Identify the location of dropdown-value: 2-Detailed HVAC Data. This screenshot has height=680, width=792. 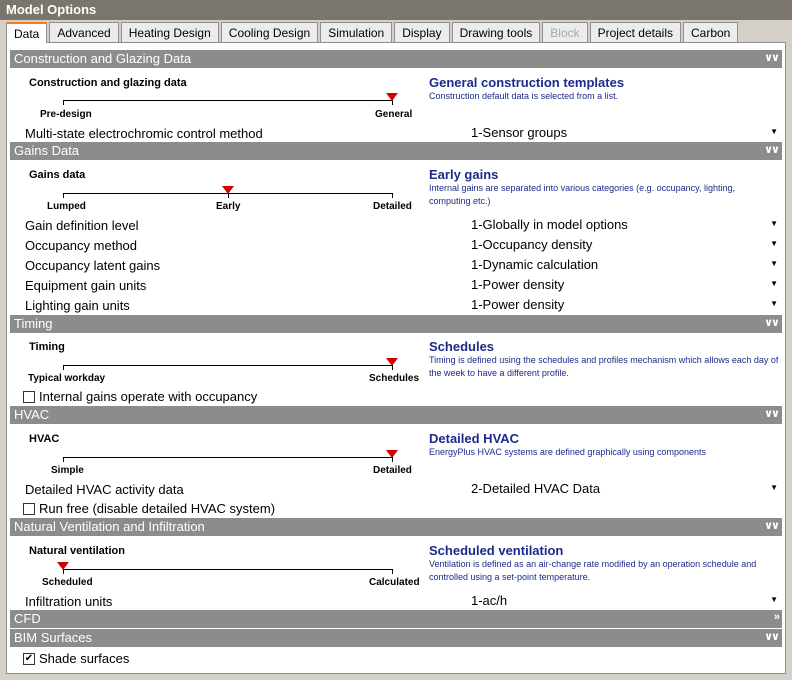
(536, 488).